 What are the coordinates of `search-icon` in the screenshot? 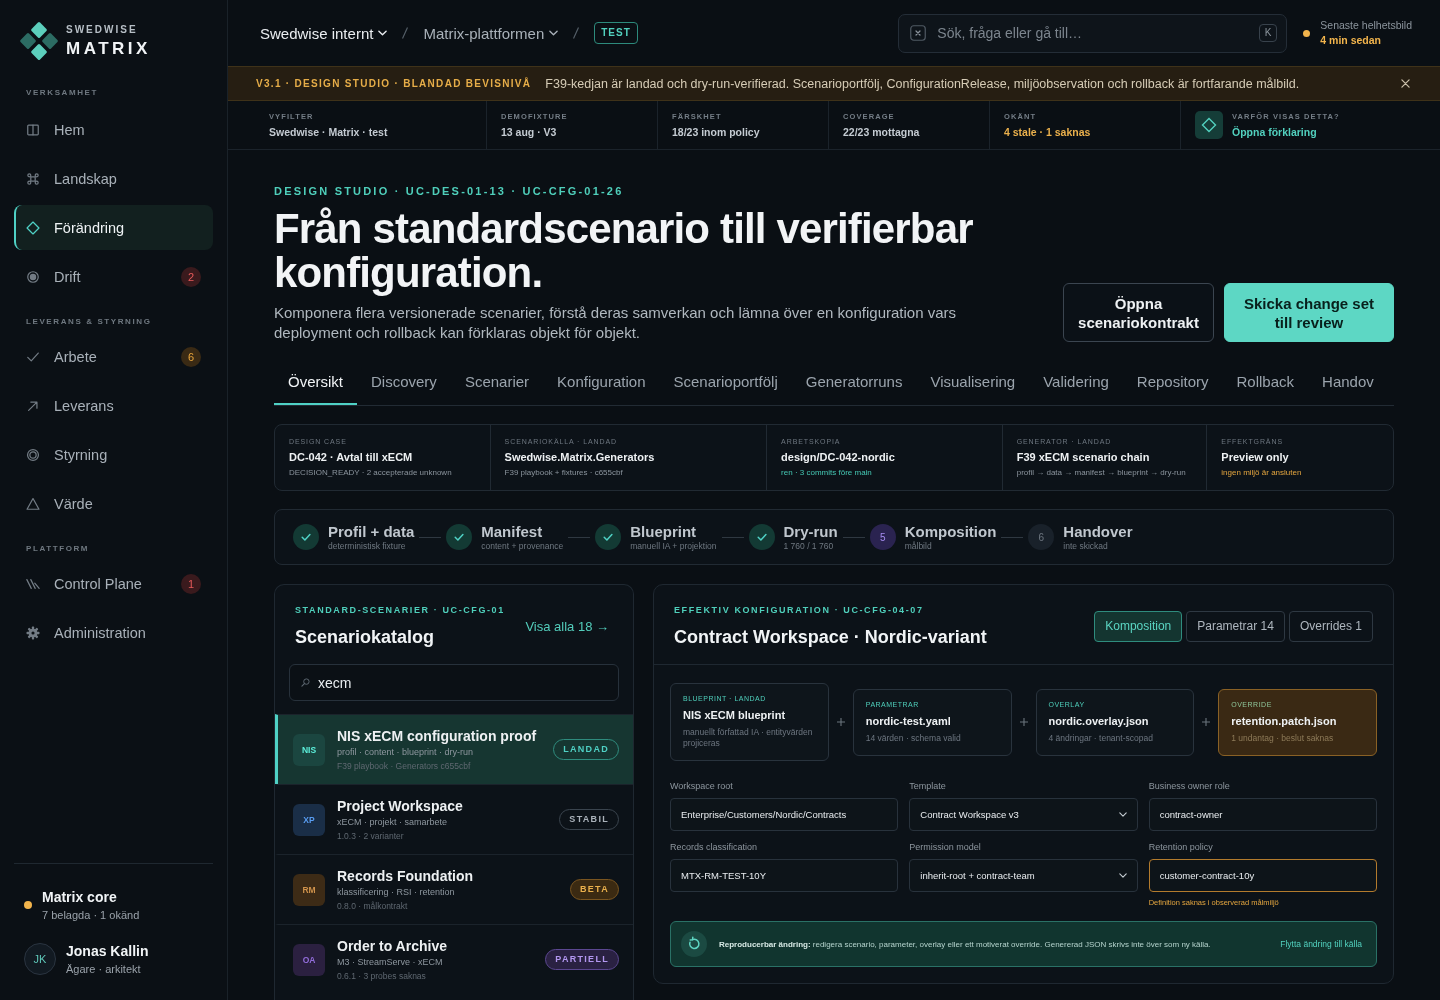 It's located at (305, 682).